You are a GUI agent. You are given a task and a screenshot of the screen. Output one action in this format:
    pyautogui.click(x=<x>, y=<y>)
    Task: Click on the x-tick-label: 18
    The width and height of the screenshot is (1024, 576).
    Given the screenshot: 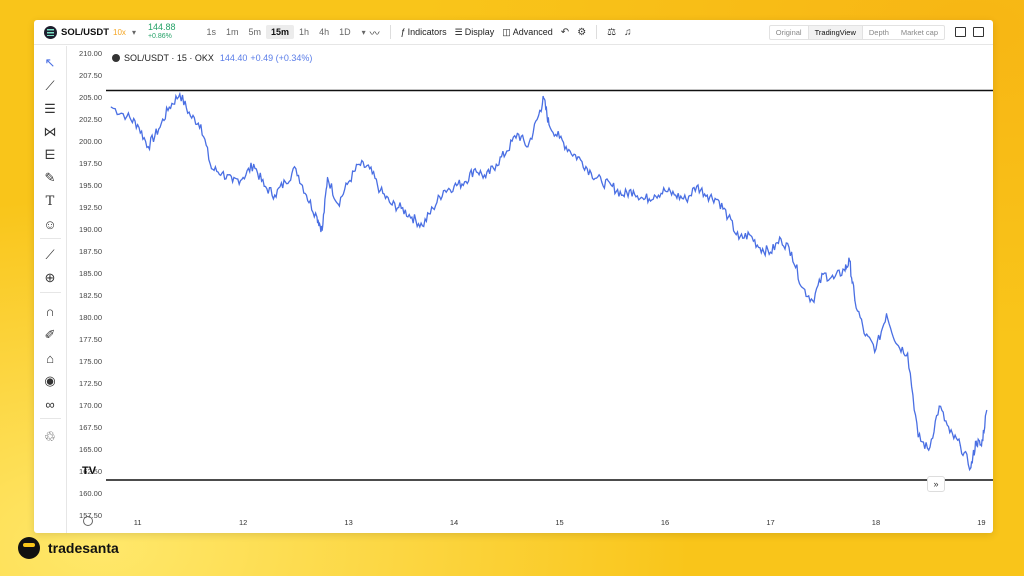 What is the action you would take?
    pyautogui.click(x=876, y=522)
    